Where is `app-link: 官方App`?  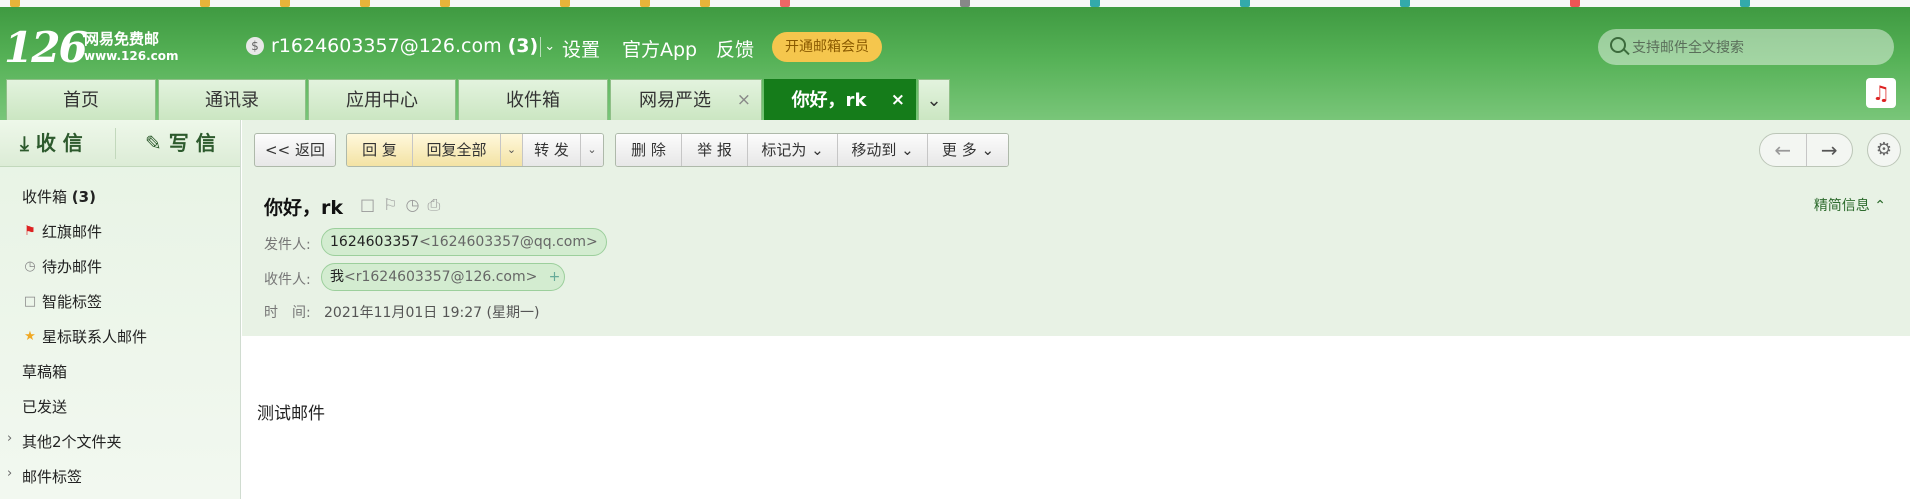
app-link: 官方App is located at coordinates (659, 48).